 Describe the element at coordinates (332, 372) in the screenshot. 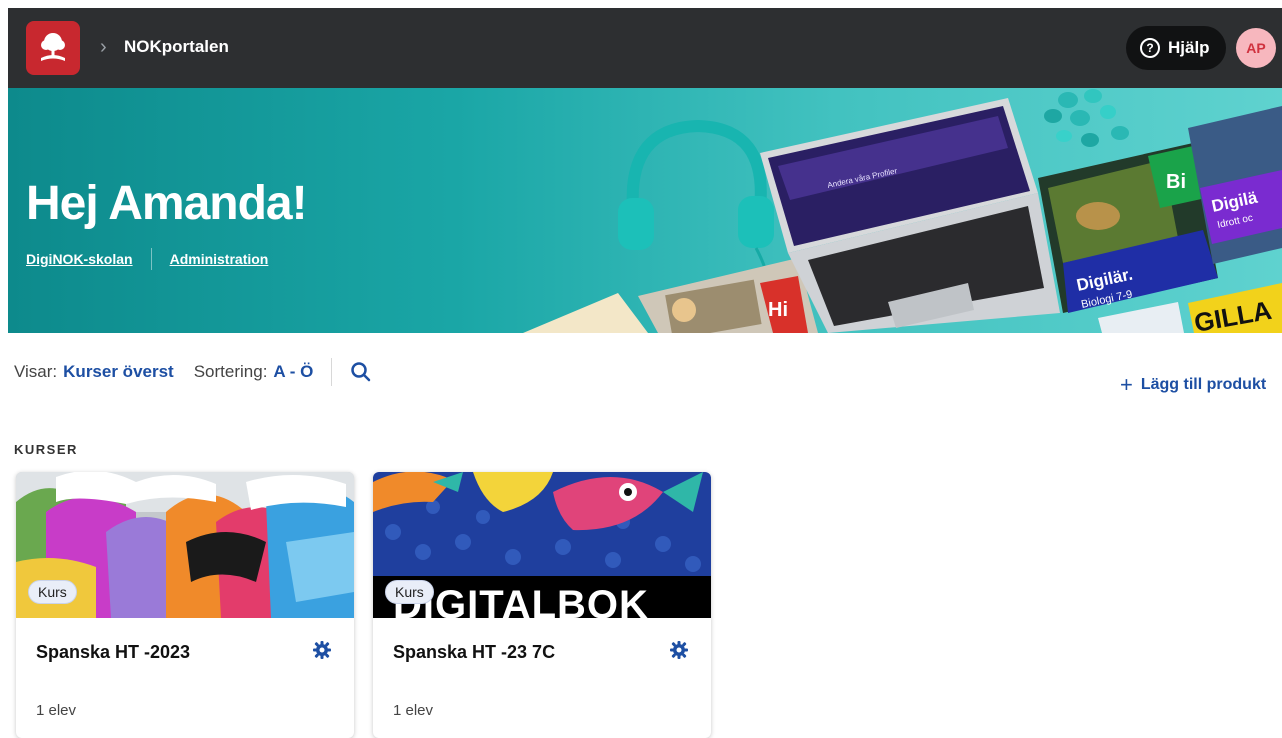

I see `toolbar-divider` at that location.